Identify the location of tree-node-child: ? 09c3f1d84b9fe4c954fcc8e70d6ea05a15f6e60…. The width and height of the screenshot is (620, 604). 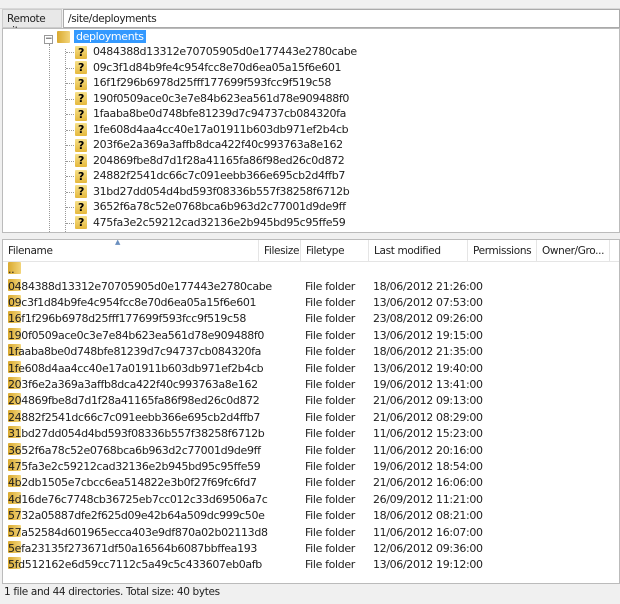
(208, 67).